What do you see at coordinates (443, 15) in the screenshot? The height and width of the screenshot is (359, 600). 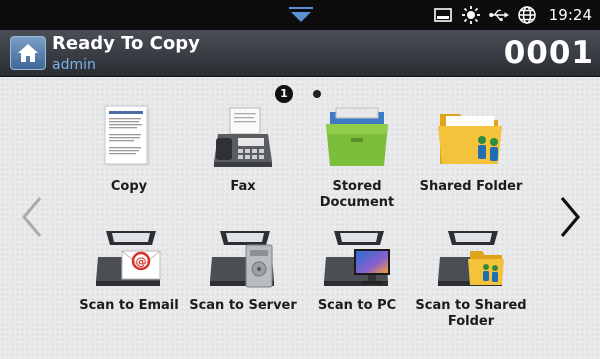 I see `tray-icon` at bounding box center [443, 15].